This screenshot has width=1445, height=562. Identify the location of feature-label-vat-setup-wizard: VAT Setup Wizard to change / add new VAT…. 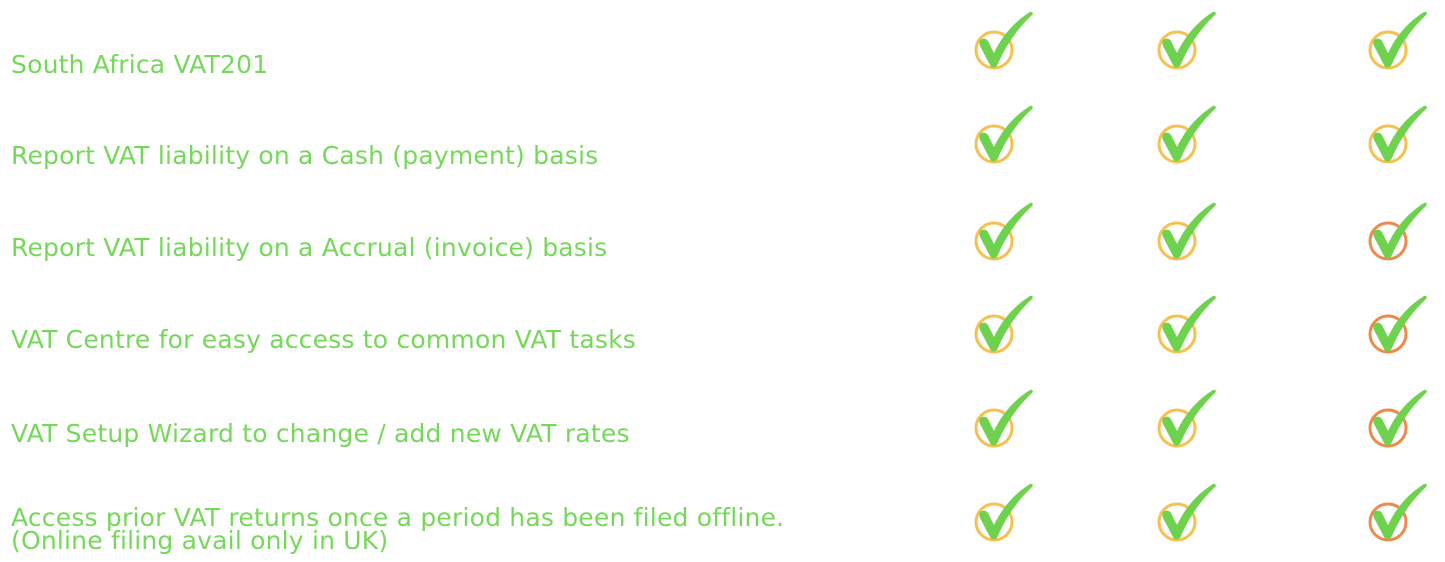
(320, 433).